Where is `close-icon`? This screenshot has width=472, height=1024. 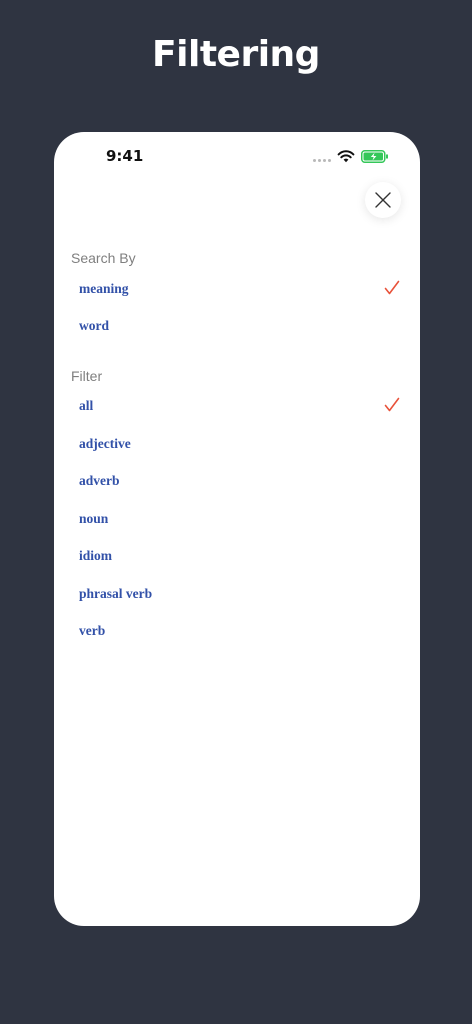 close-icon is located at coordinates (383, 200).